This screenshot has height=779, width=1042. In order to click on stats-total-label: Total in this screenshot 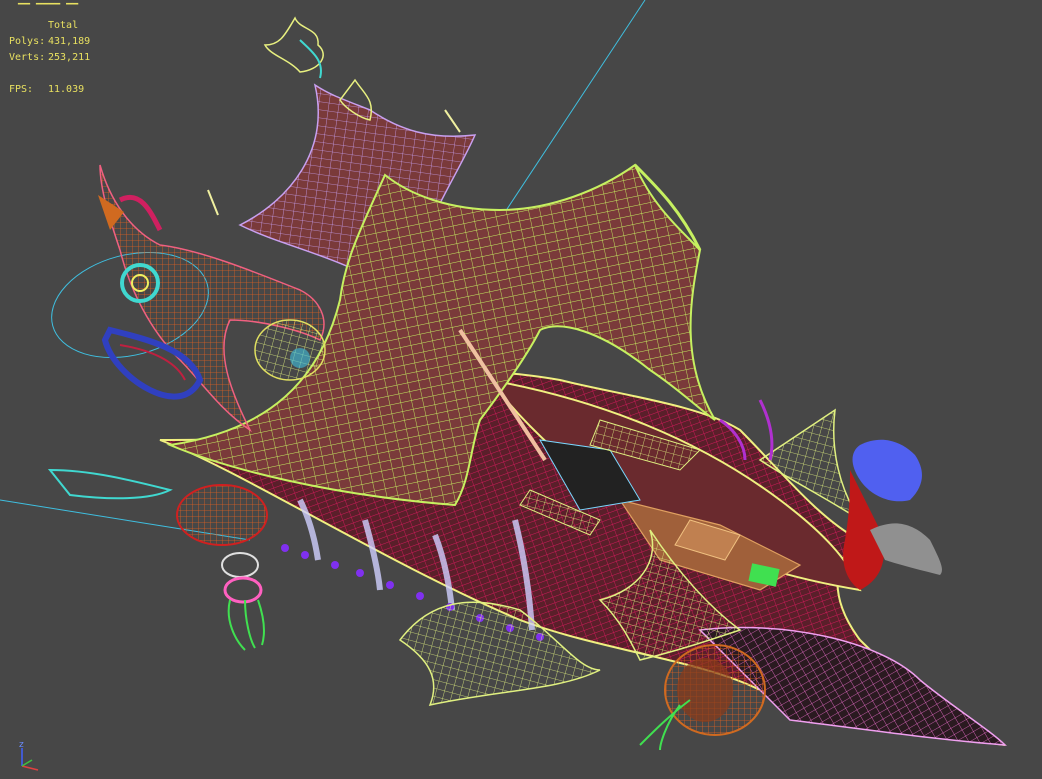, I will do `click(63, 25)`.